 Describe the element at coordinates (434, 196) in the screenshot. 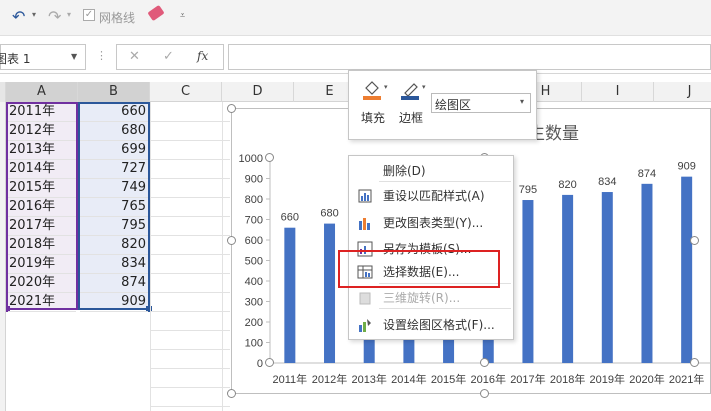

I see `context-menu-item-label: 重设以匹配样式(A)` at that location.